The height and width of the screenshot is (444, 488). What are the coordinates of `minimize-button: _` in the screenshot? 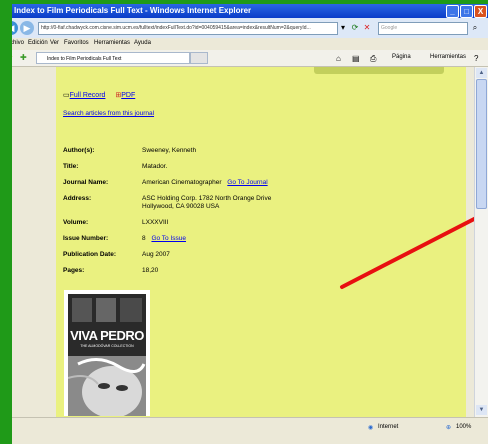 It's located at (452, 11).